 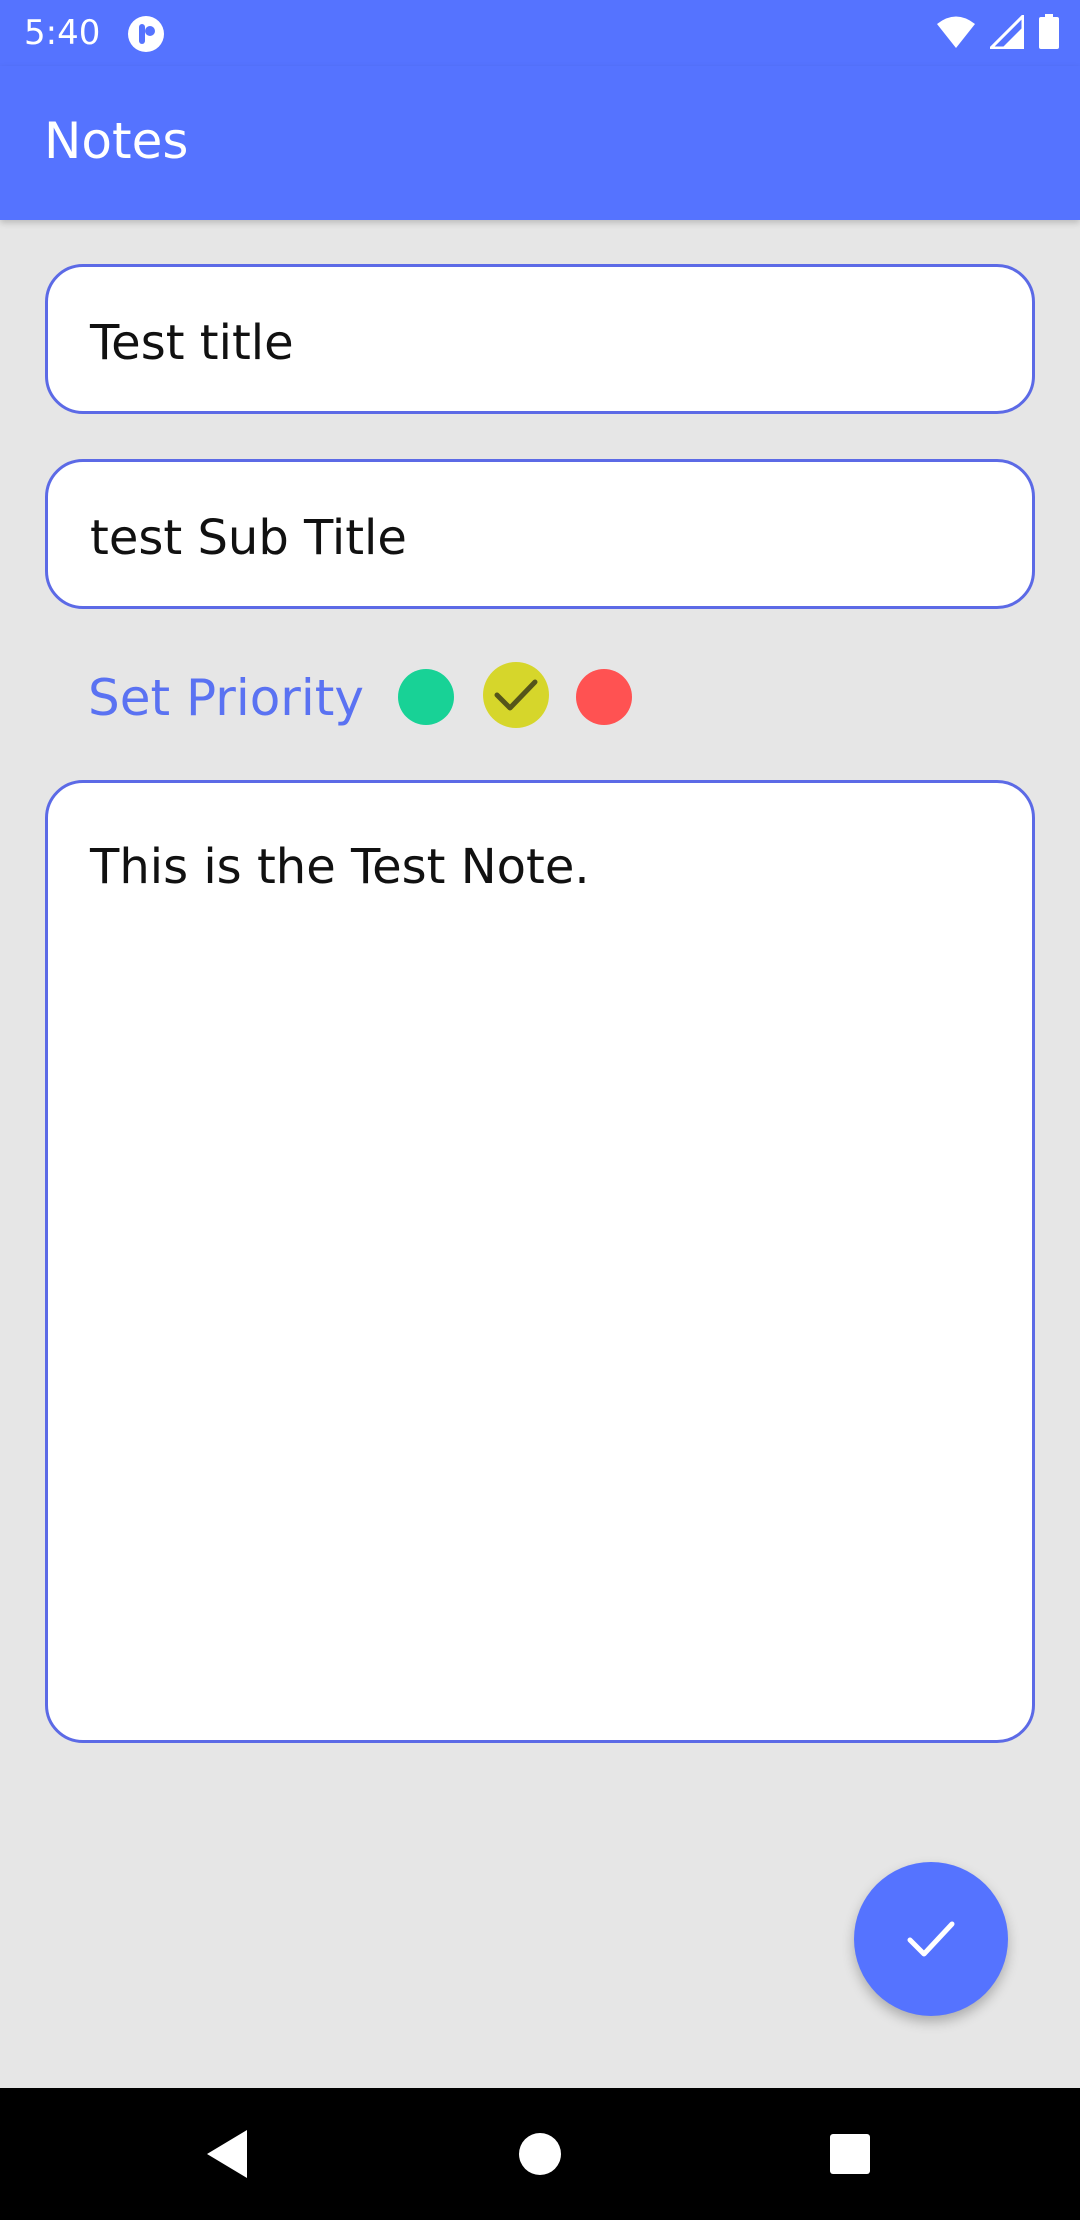 I want to click on wifi-icon, so click(x=956, y=34).